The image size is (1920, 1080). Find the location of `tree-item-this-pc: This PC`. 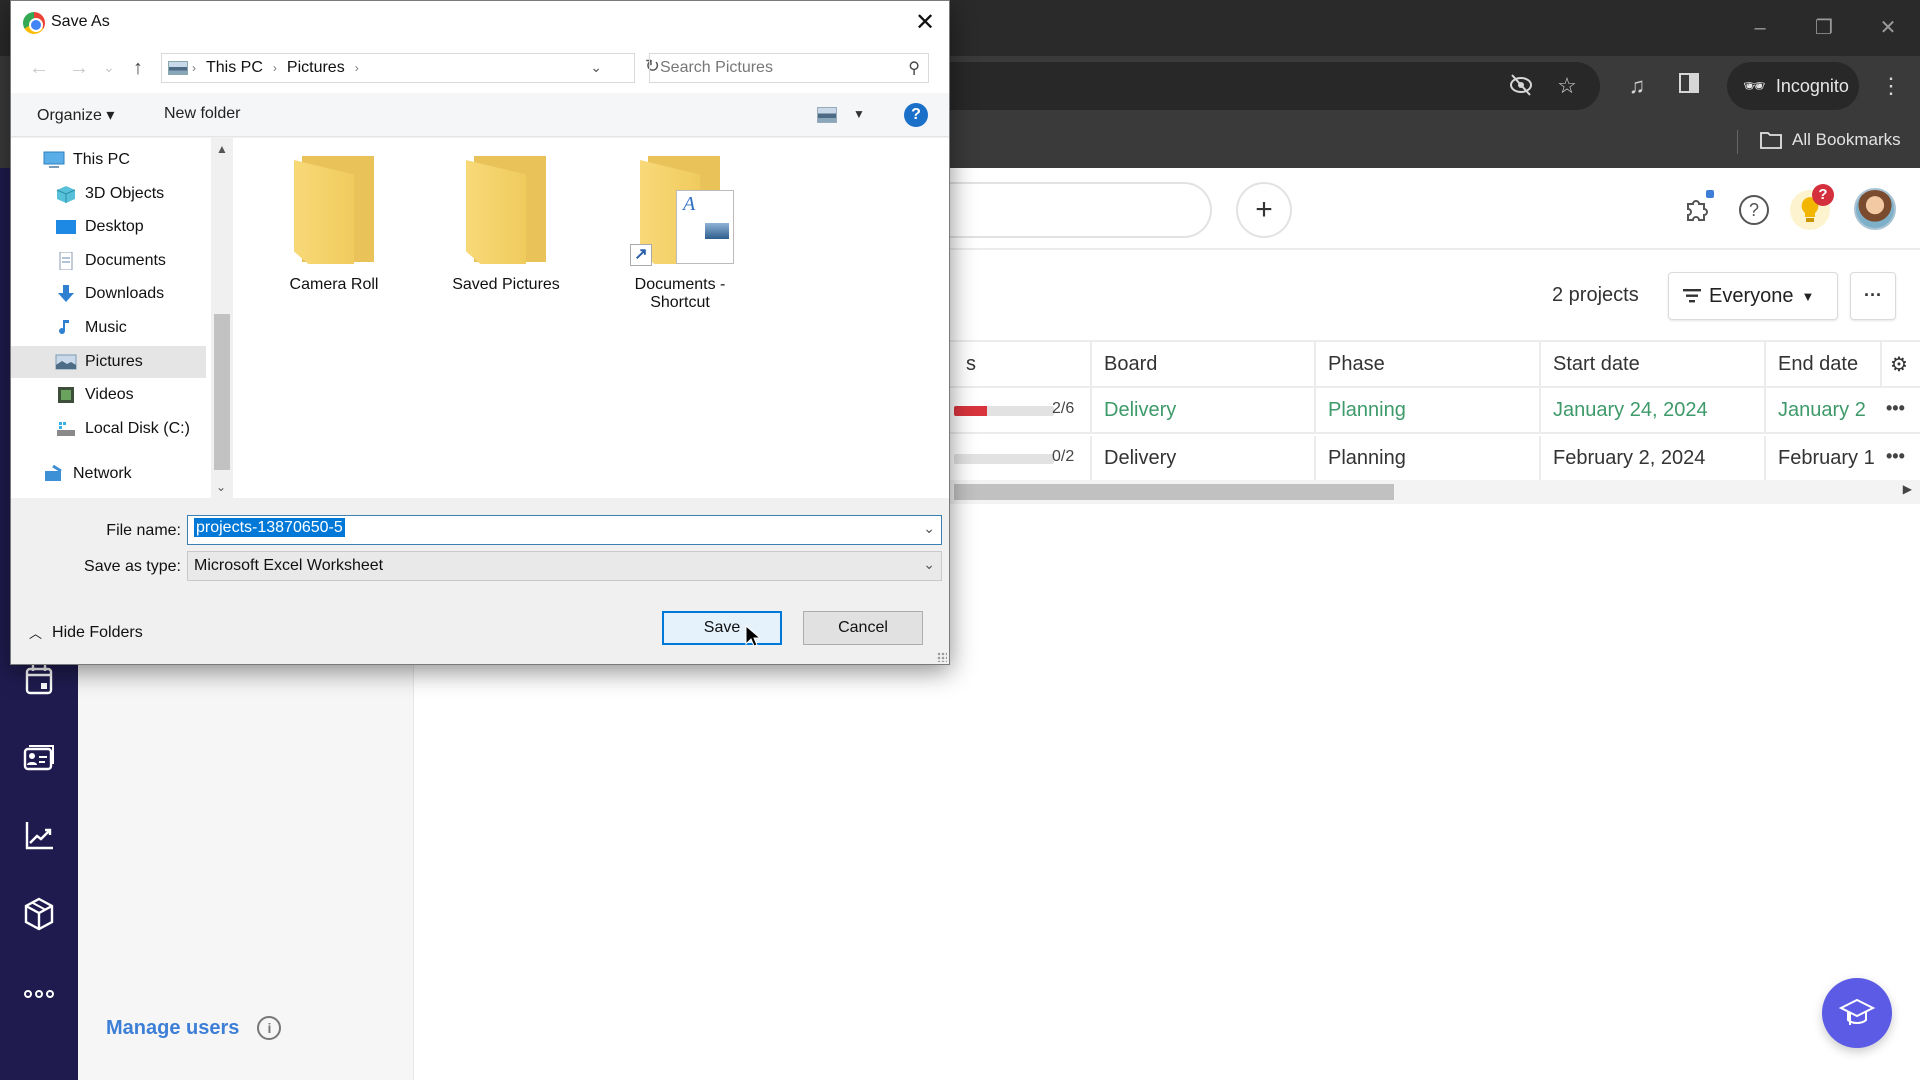

tree-item-this-pc: This PC is located at coordinates (108, 160).